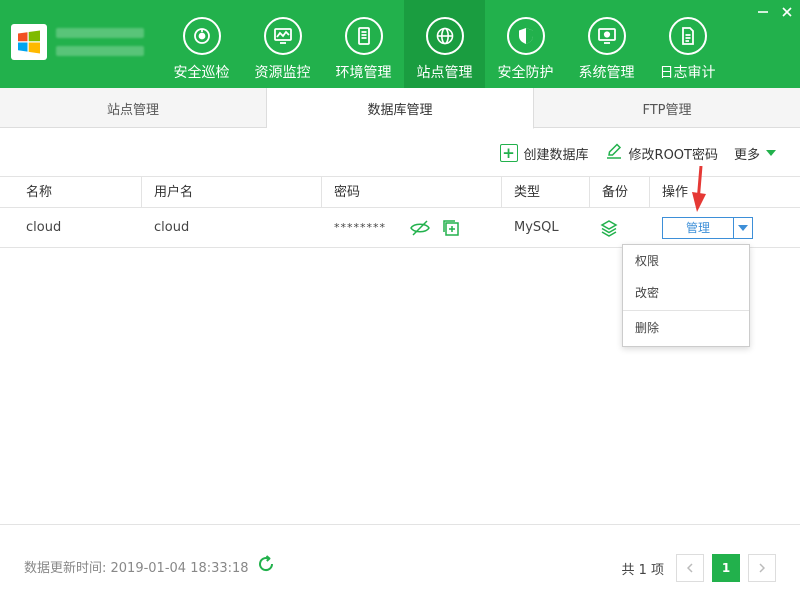  I want to click on tab-ftp-manage: FTP管理, so click(667, 108).